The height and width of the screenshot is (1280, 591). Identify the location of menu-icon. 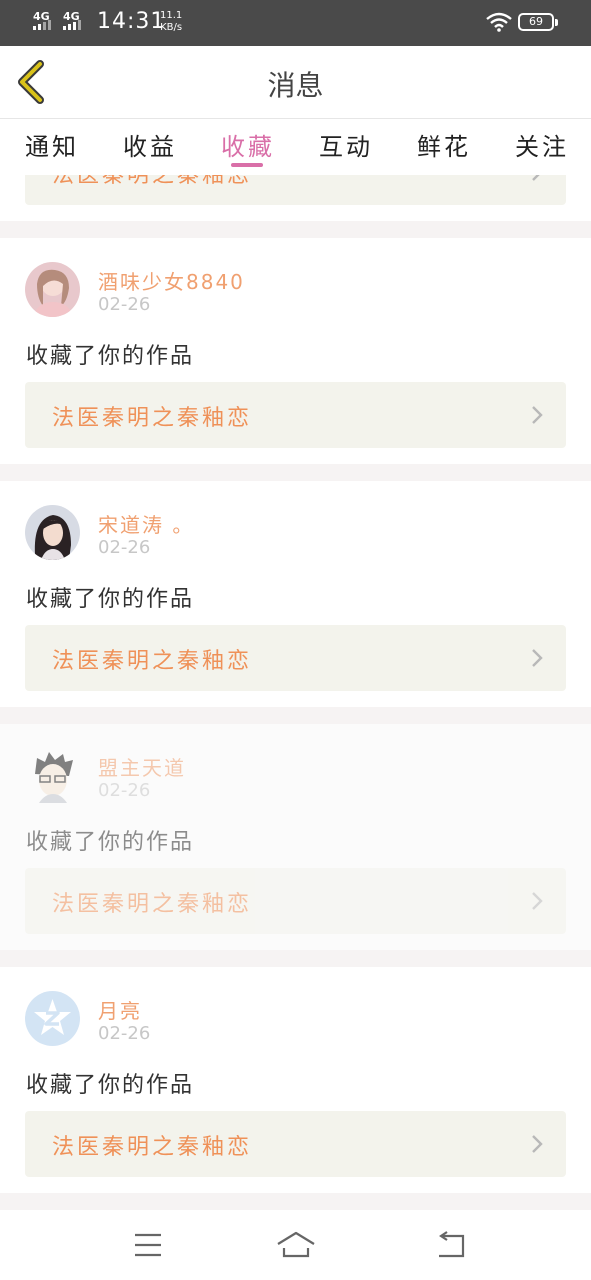
(148, 1245).